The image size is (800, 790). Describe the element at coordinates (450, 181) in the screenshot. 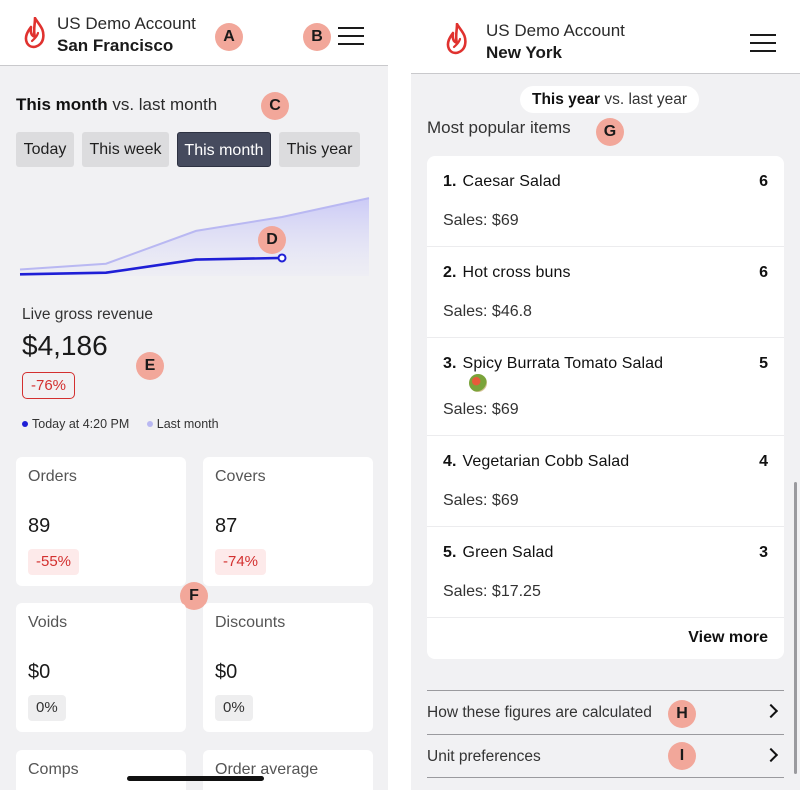

I see `item-rank: 1.` at that location.